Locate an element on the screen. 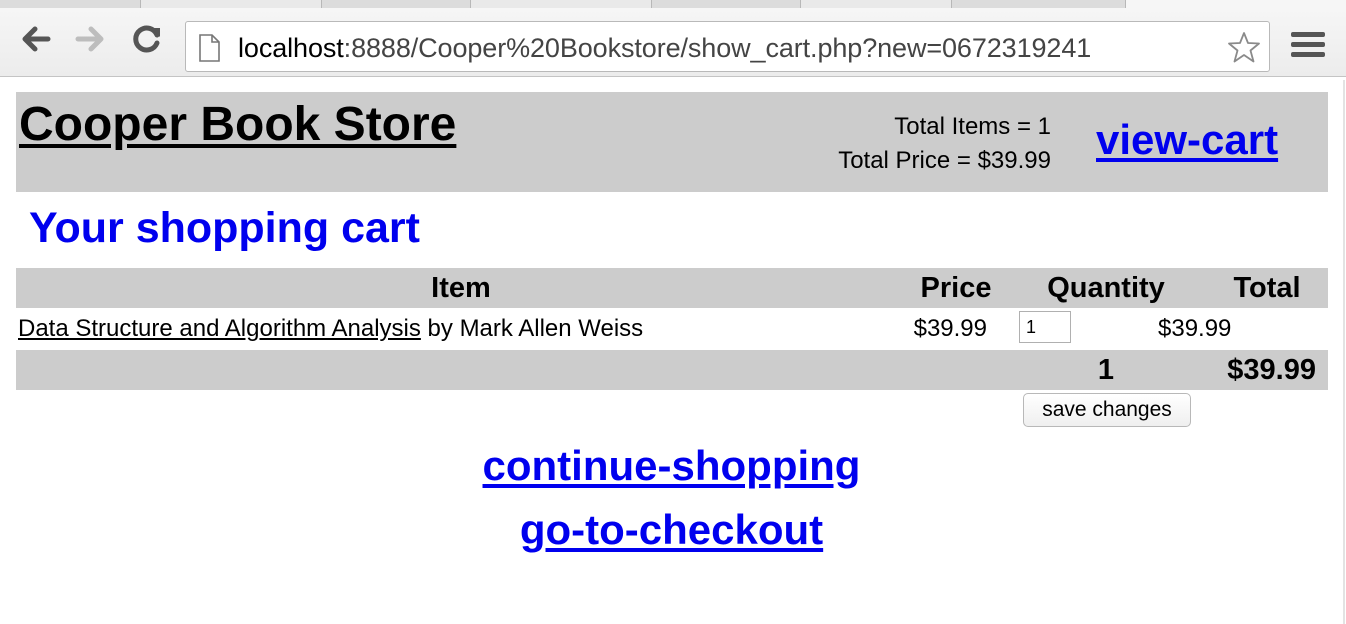  reload-button is located at coordinates (147, 39).